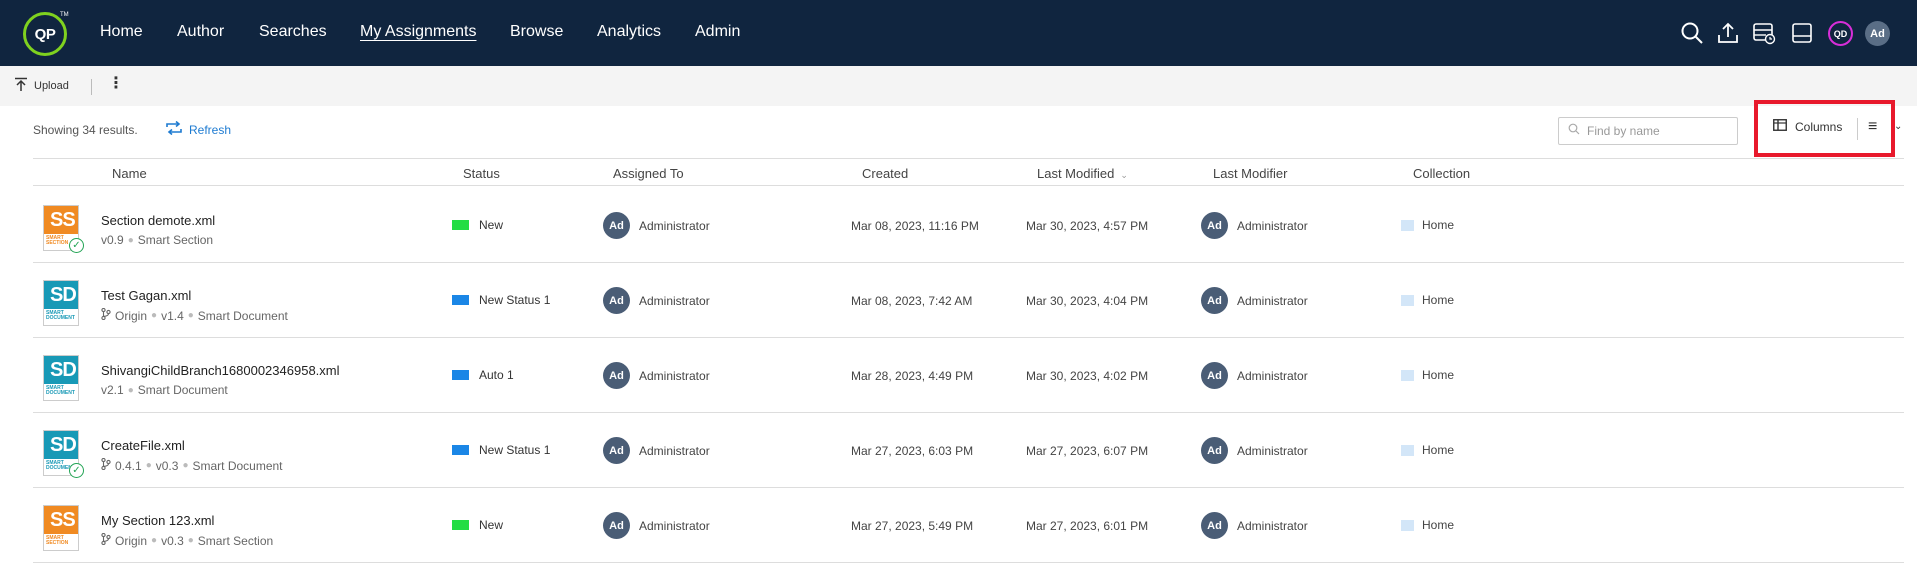  I want to click on last-modifier-cell: Ad Administrator, so click(1254, 525).